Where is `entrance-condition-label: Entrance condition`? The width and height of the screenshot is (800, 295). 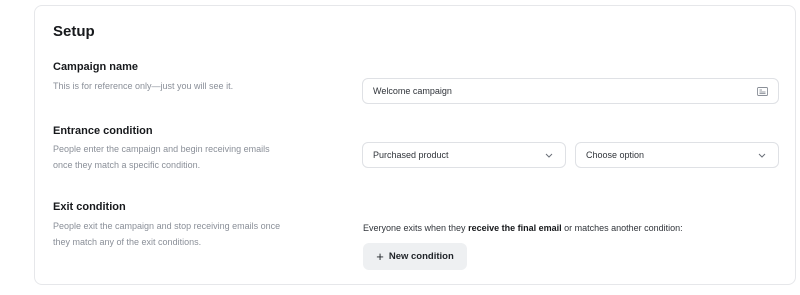 entrance-condition-label: Entrance condition is located at coordinates (103, 131).